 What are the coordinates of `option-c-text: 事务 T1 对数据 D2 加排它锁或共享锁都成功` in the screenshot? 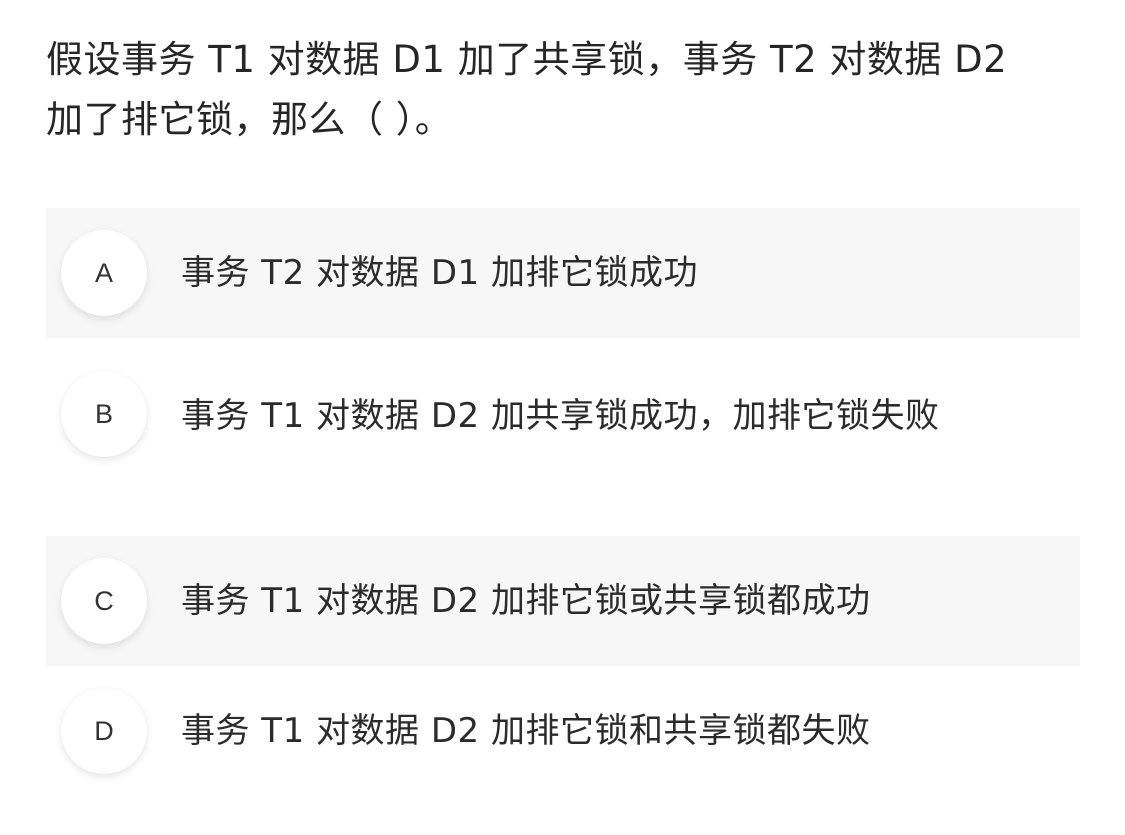 It's located at (526, 601).